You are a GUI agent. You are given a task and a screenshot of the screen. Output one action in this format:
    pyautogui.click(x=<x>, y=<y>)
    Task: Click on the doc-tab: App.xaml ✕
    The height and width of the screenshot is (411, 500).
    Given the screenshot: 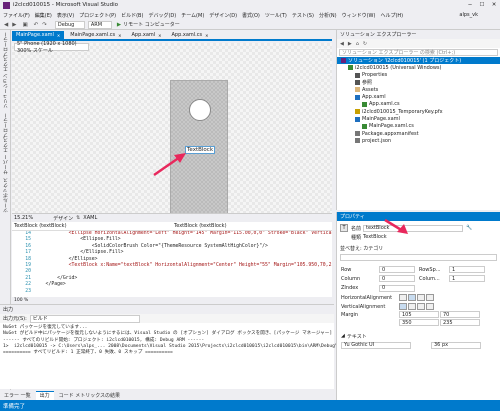 What is the action you would take?
    pyautogui.click(x=147, y=35)
    